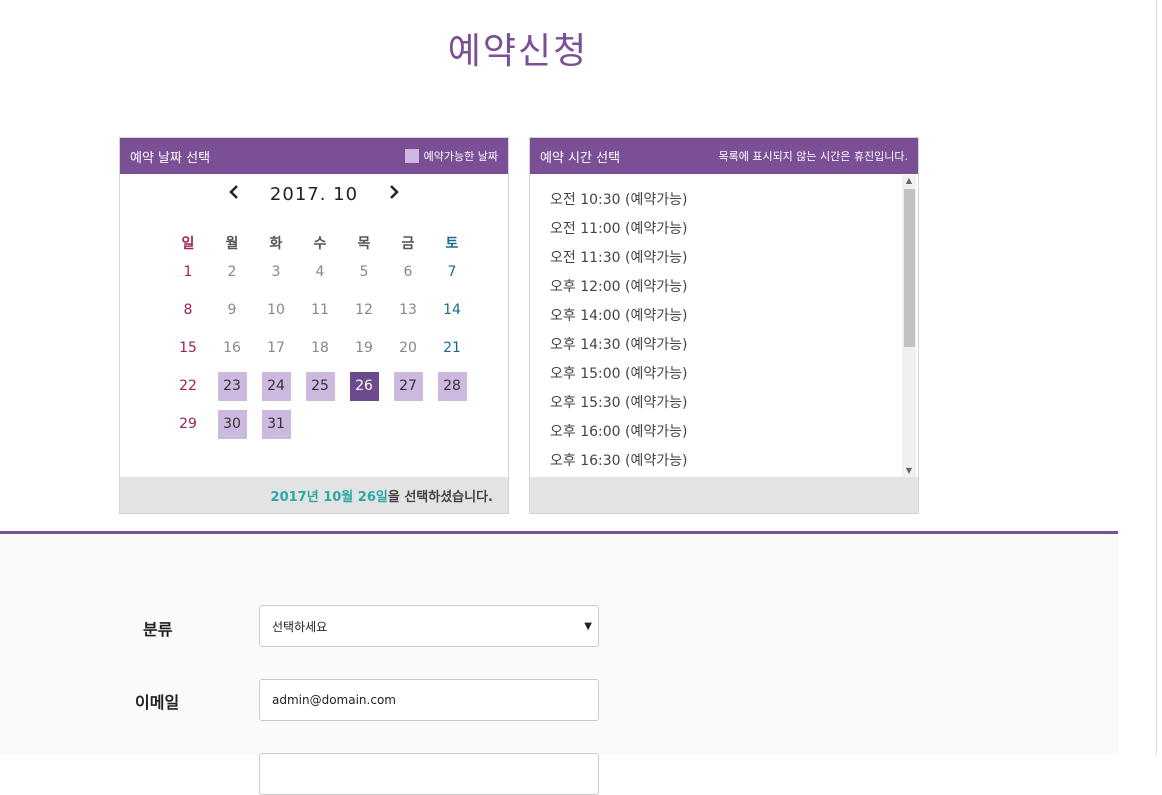 The width and height of the screenshot is (1162, 795). I want to click on calendar-day: 30, so click(232, 429).